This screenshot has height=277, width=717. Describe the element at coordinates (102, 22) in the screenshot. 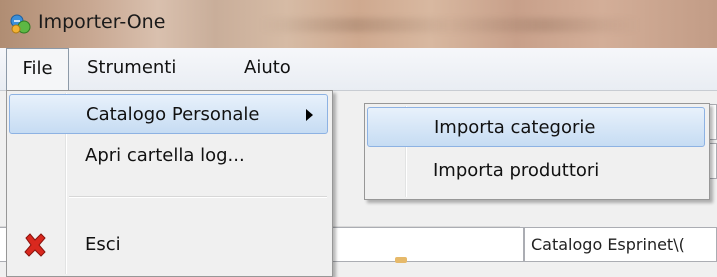

I see `window-title: Importer-One` at that location.